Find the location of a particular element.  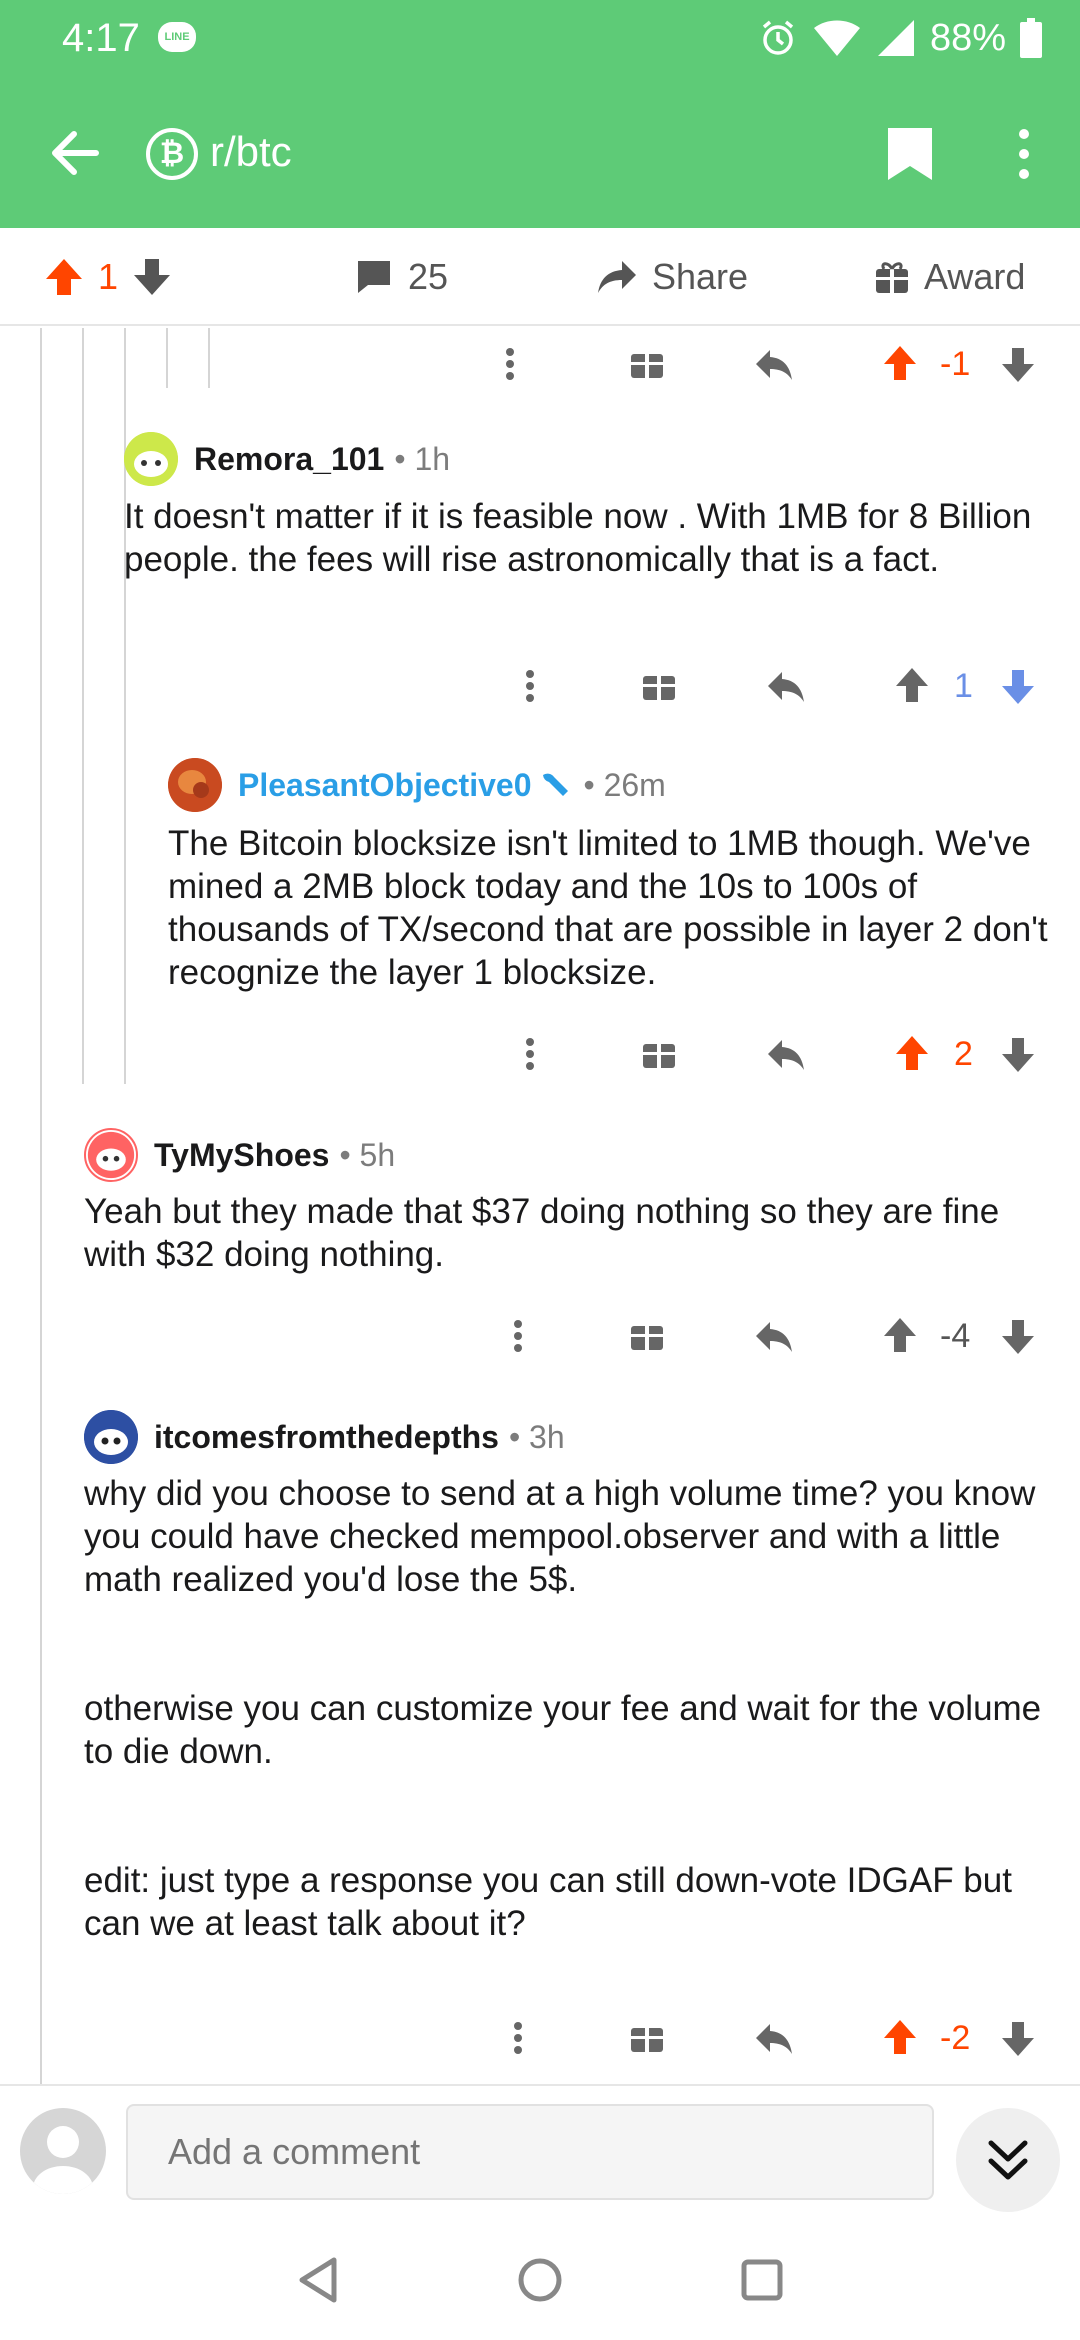

default-user-icon is located at coordinates (63, 2160).